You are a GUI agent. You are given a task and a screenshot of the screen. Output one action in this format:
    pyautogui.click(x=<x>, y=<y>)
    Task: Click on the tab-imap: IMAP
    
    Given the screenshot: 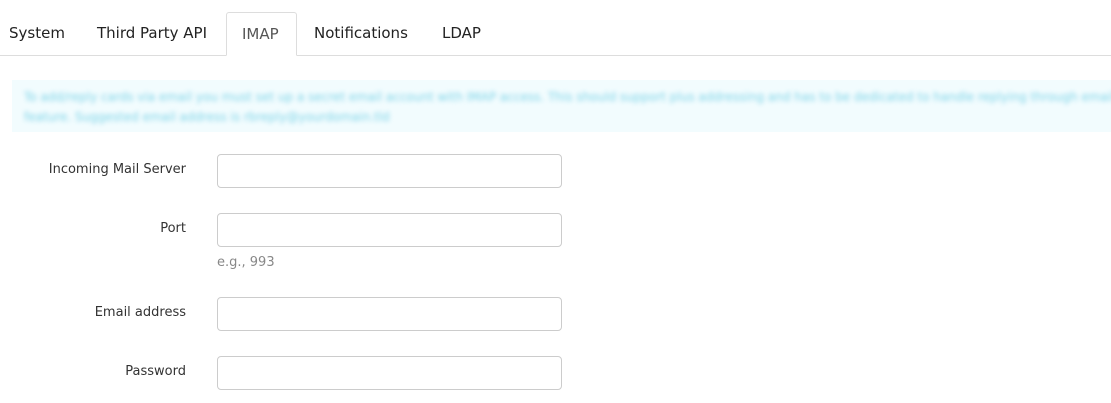 What is the action you would take?
    pyautogui.click(x=261, y=34)
    